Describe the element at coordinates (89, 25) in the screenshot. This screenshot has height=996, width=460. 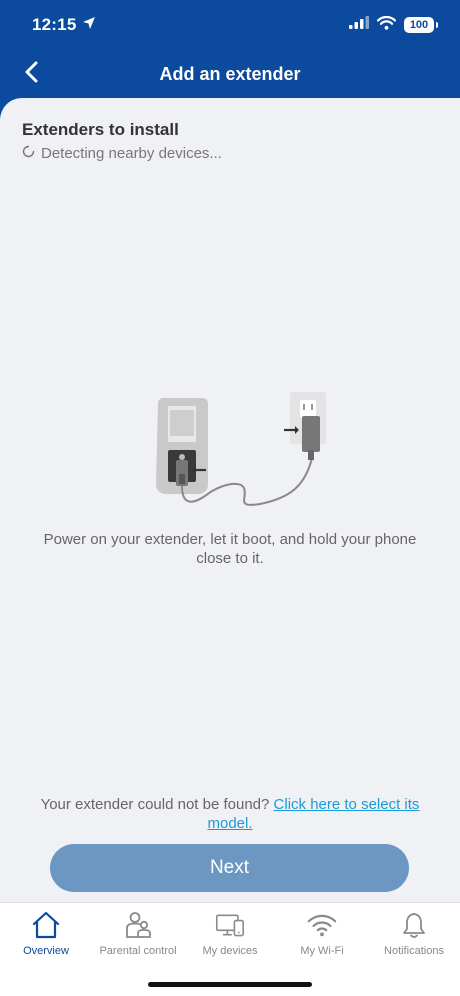
I see `location-arrow-icon` at that location.